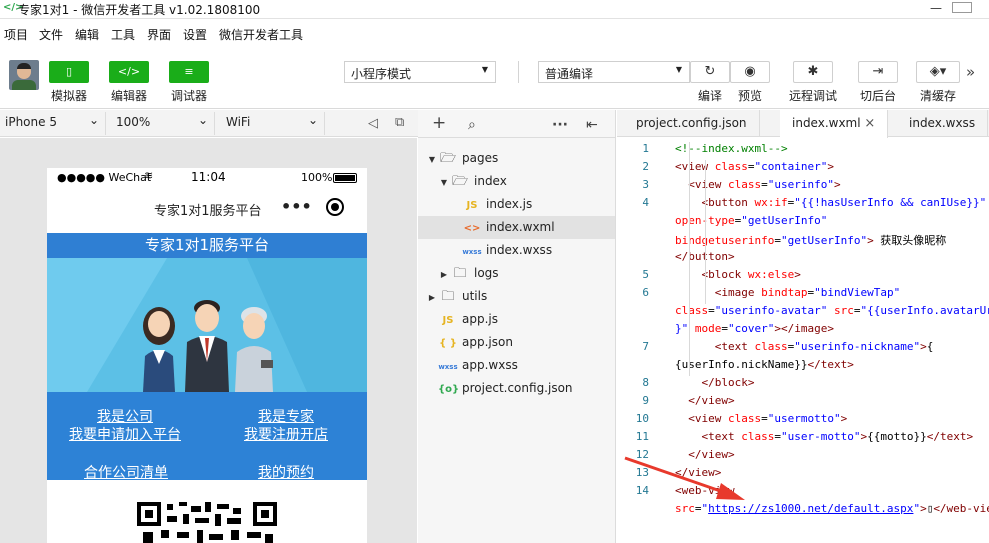 The width and height of the screenshot is (989, 543). Describe the element at coordinates (937, 96) in the screenshot. I see `clear-cache-label: 清缓存` at that location.